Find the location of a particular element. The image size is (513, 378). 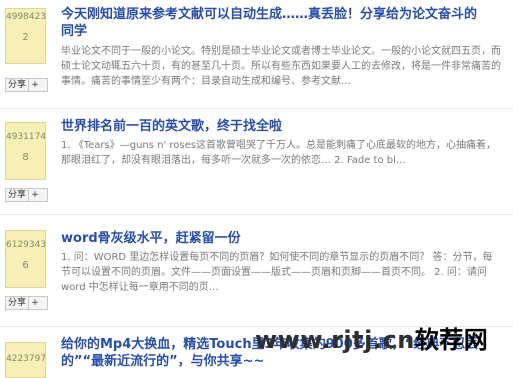

count-badge: 6129343 6 is located at coordinates (25, 259).